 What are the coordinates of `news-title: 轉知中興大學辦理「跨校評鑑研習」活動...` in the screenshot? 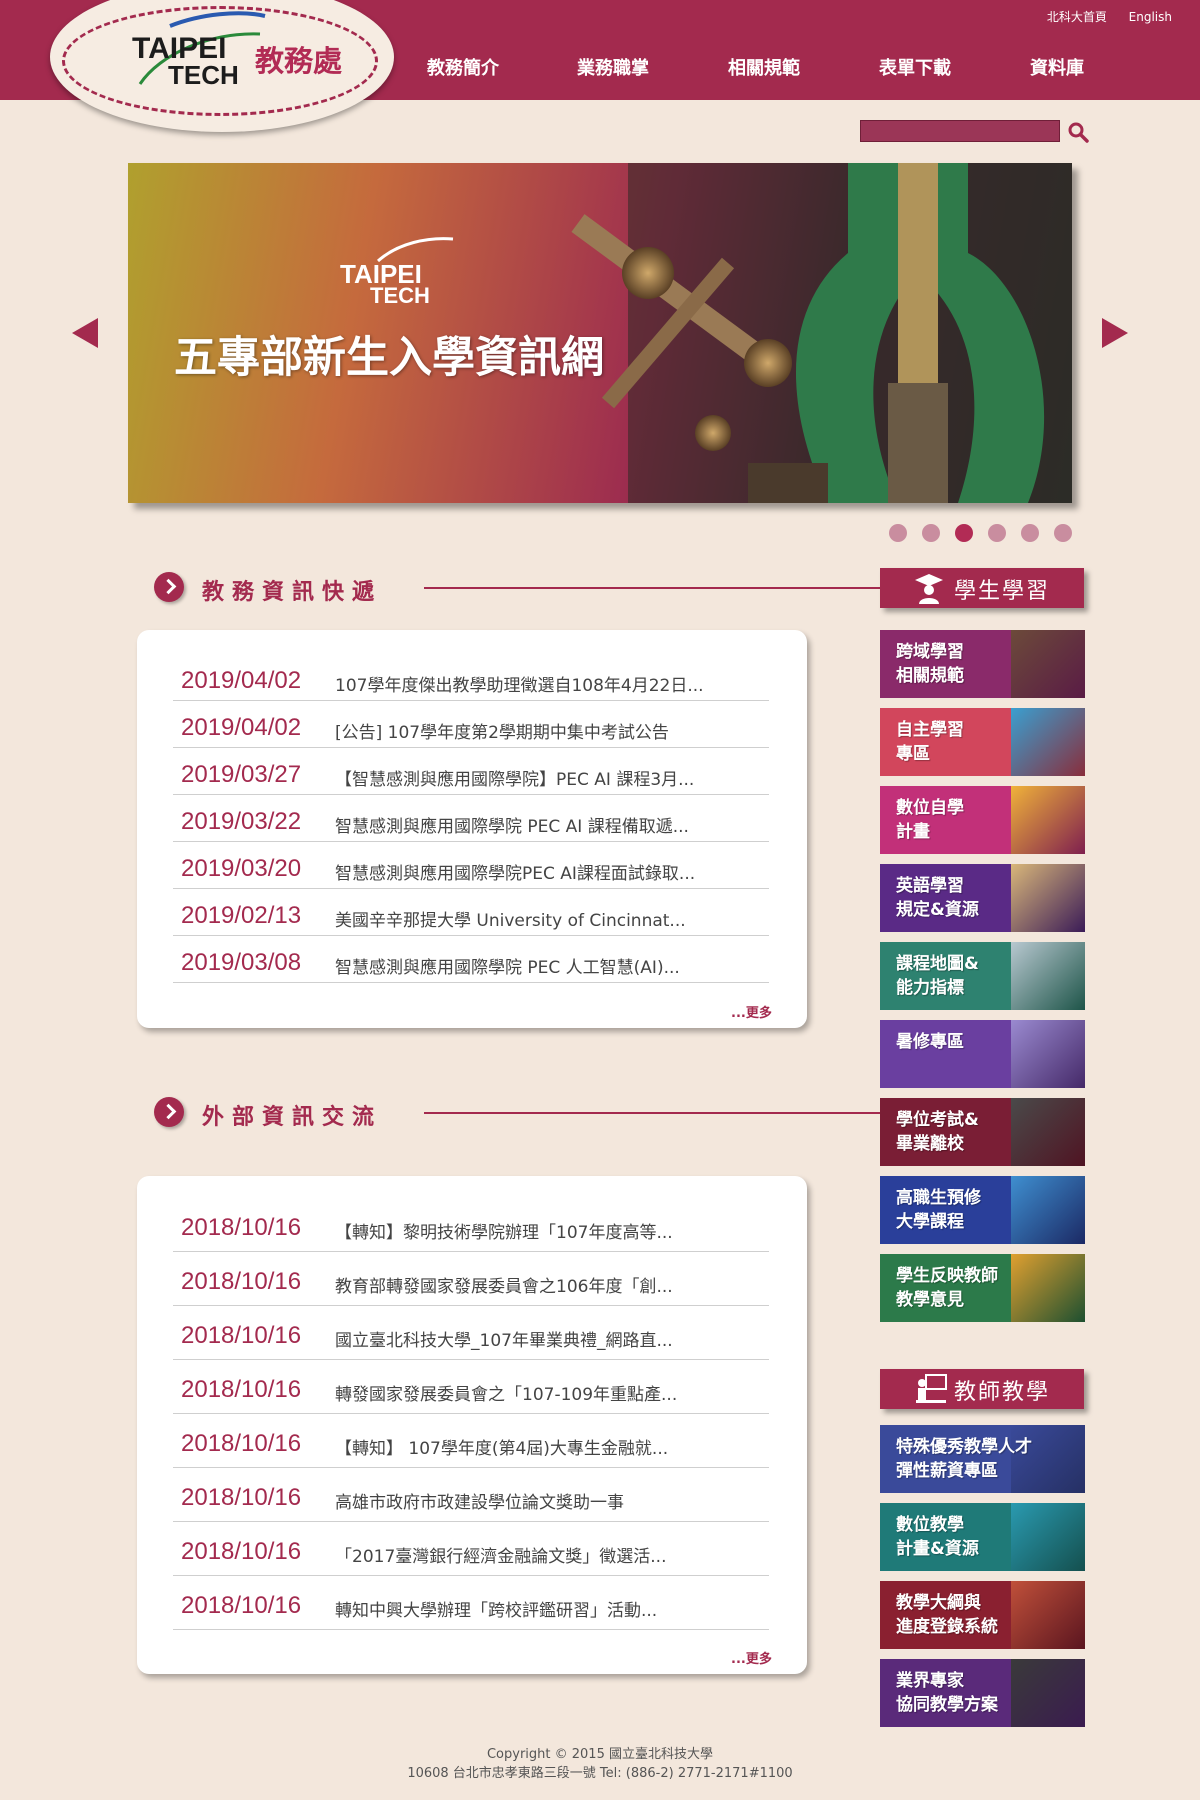 It's located at (496, 1611).